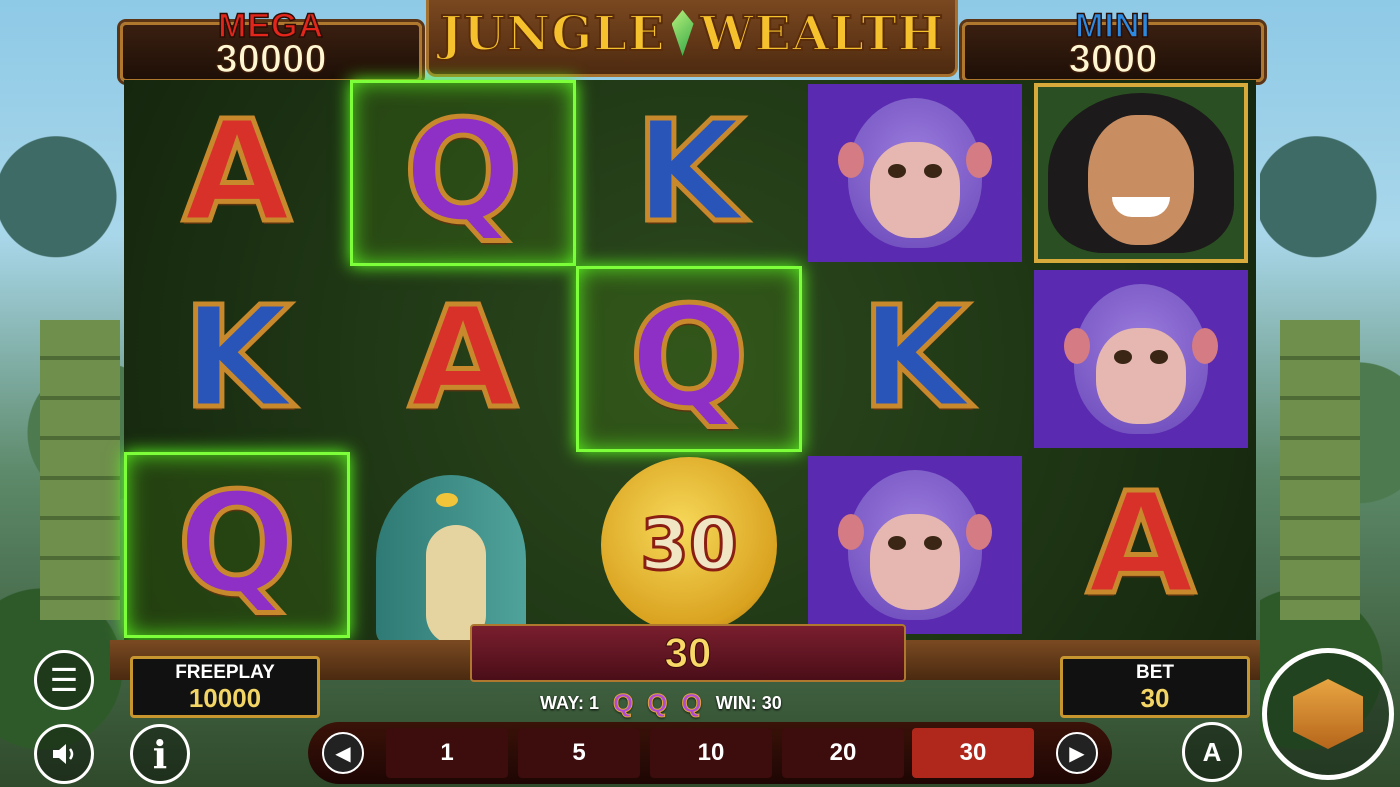 The height and width of the screenshot is (787, 1400). I want to click on win-amount-display: 30, so click(688, 653).